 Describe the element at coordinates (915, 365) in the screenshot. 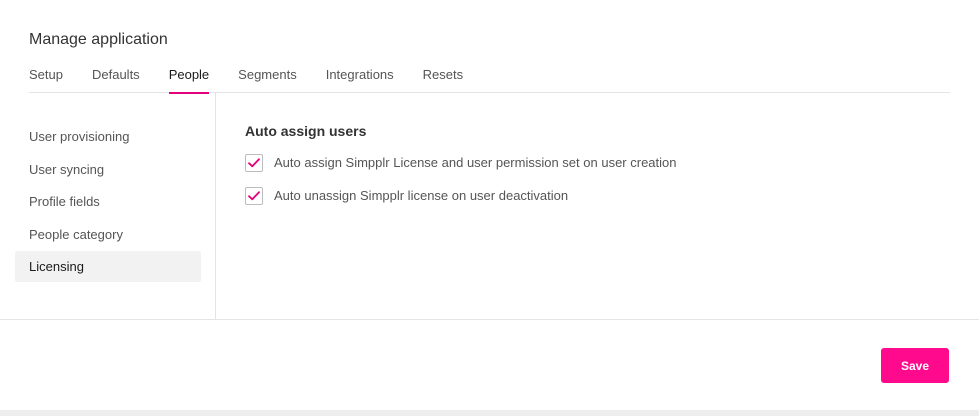

I see `save-button: Save` at that location.